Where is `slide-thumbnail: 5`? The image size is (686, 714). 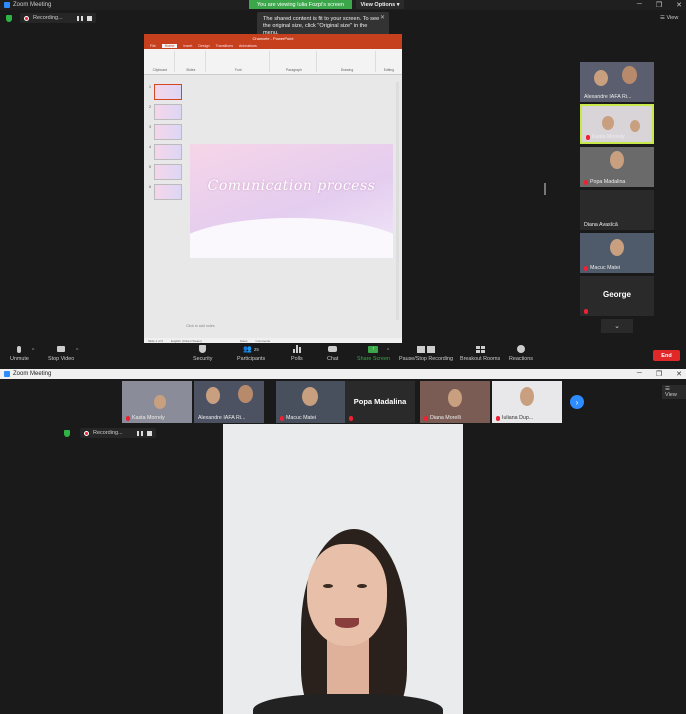 slide-thumbnail: 5 is located at coordinates (165, 172).